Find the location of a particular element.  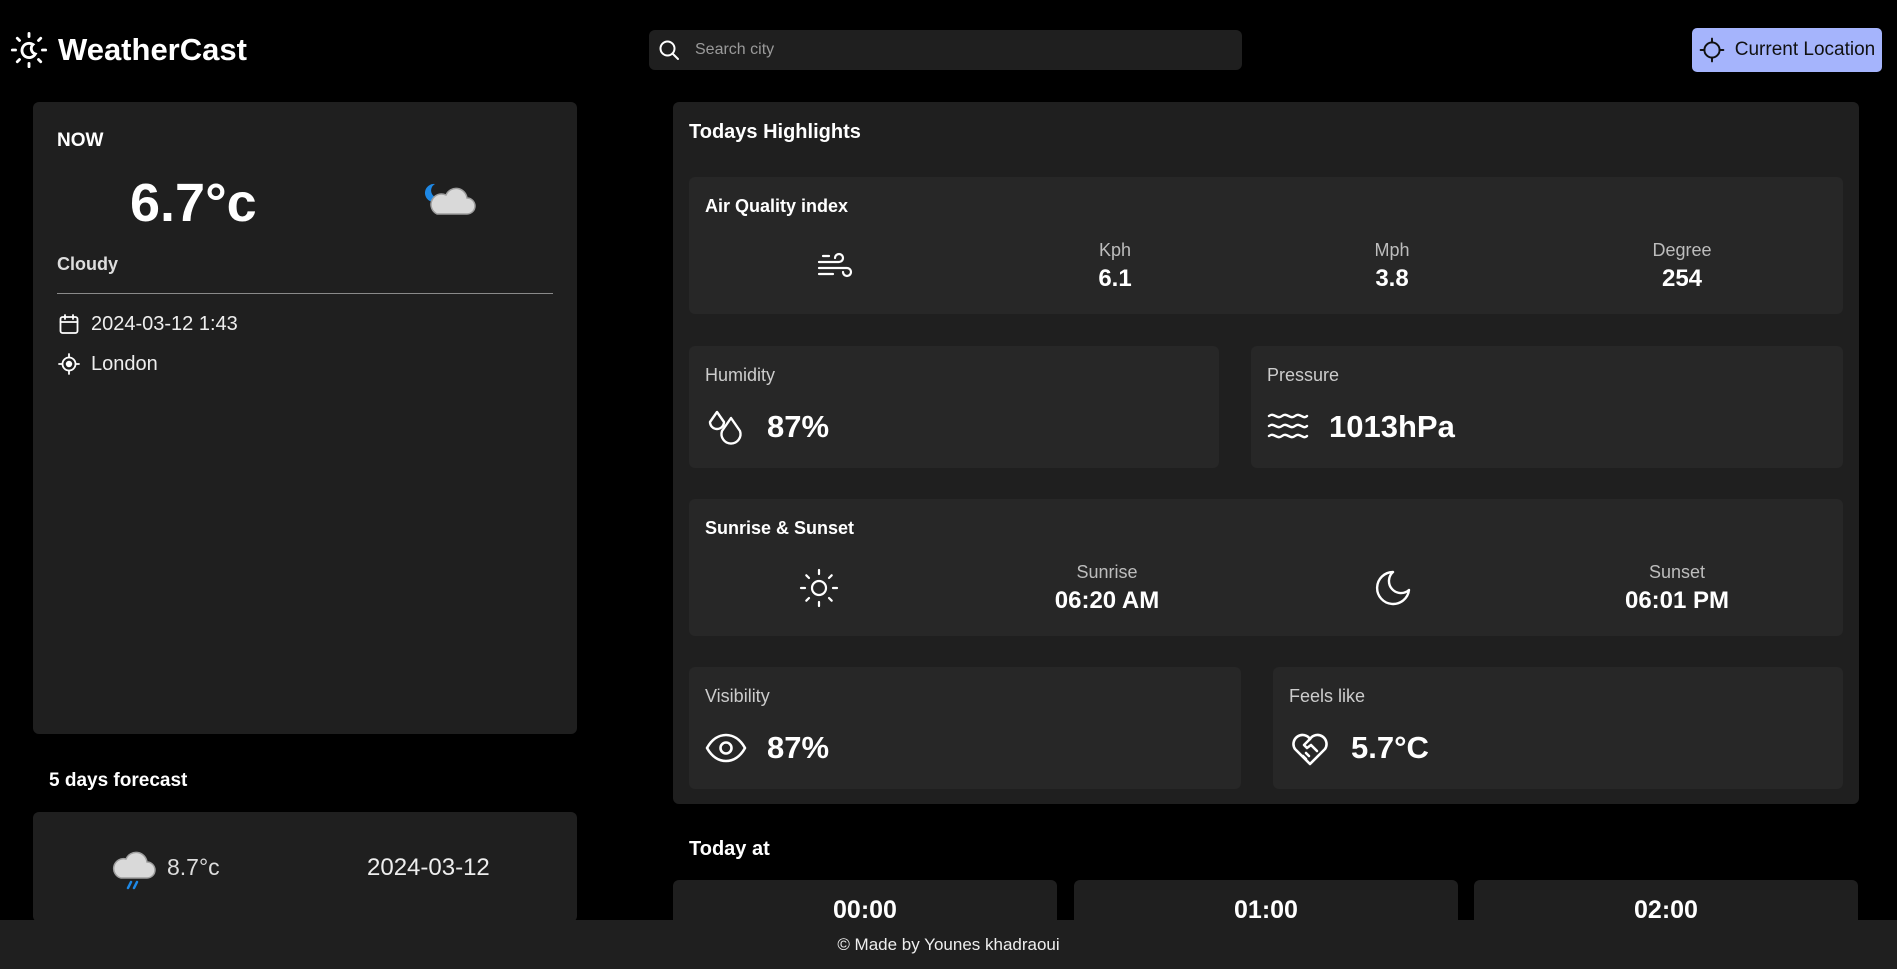

kph-stat: Kph 6.1 is located at coordinates (1115, 266).